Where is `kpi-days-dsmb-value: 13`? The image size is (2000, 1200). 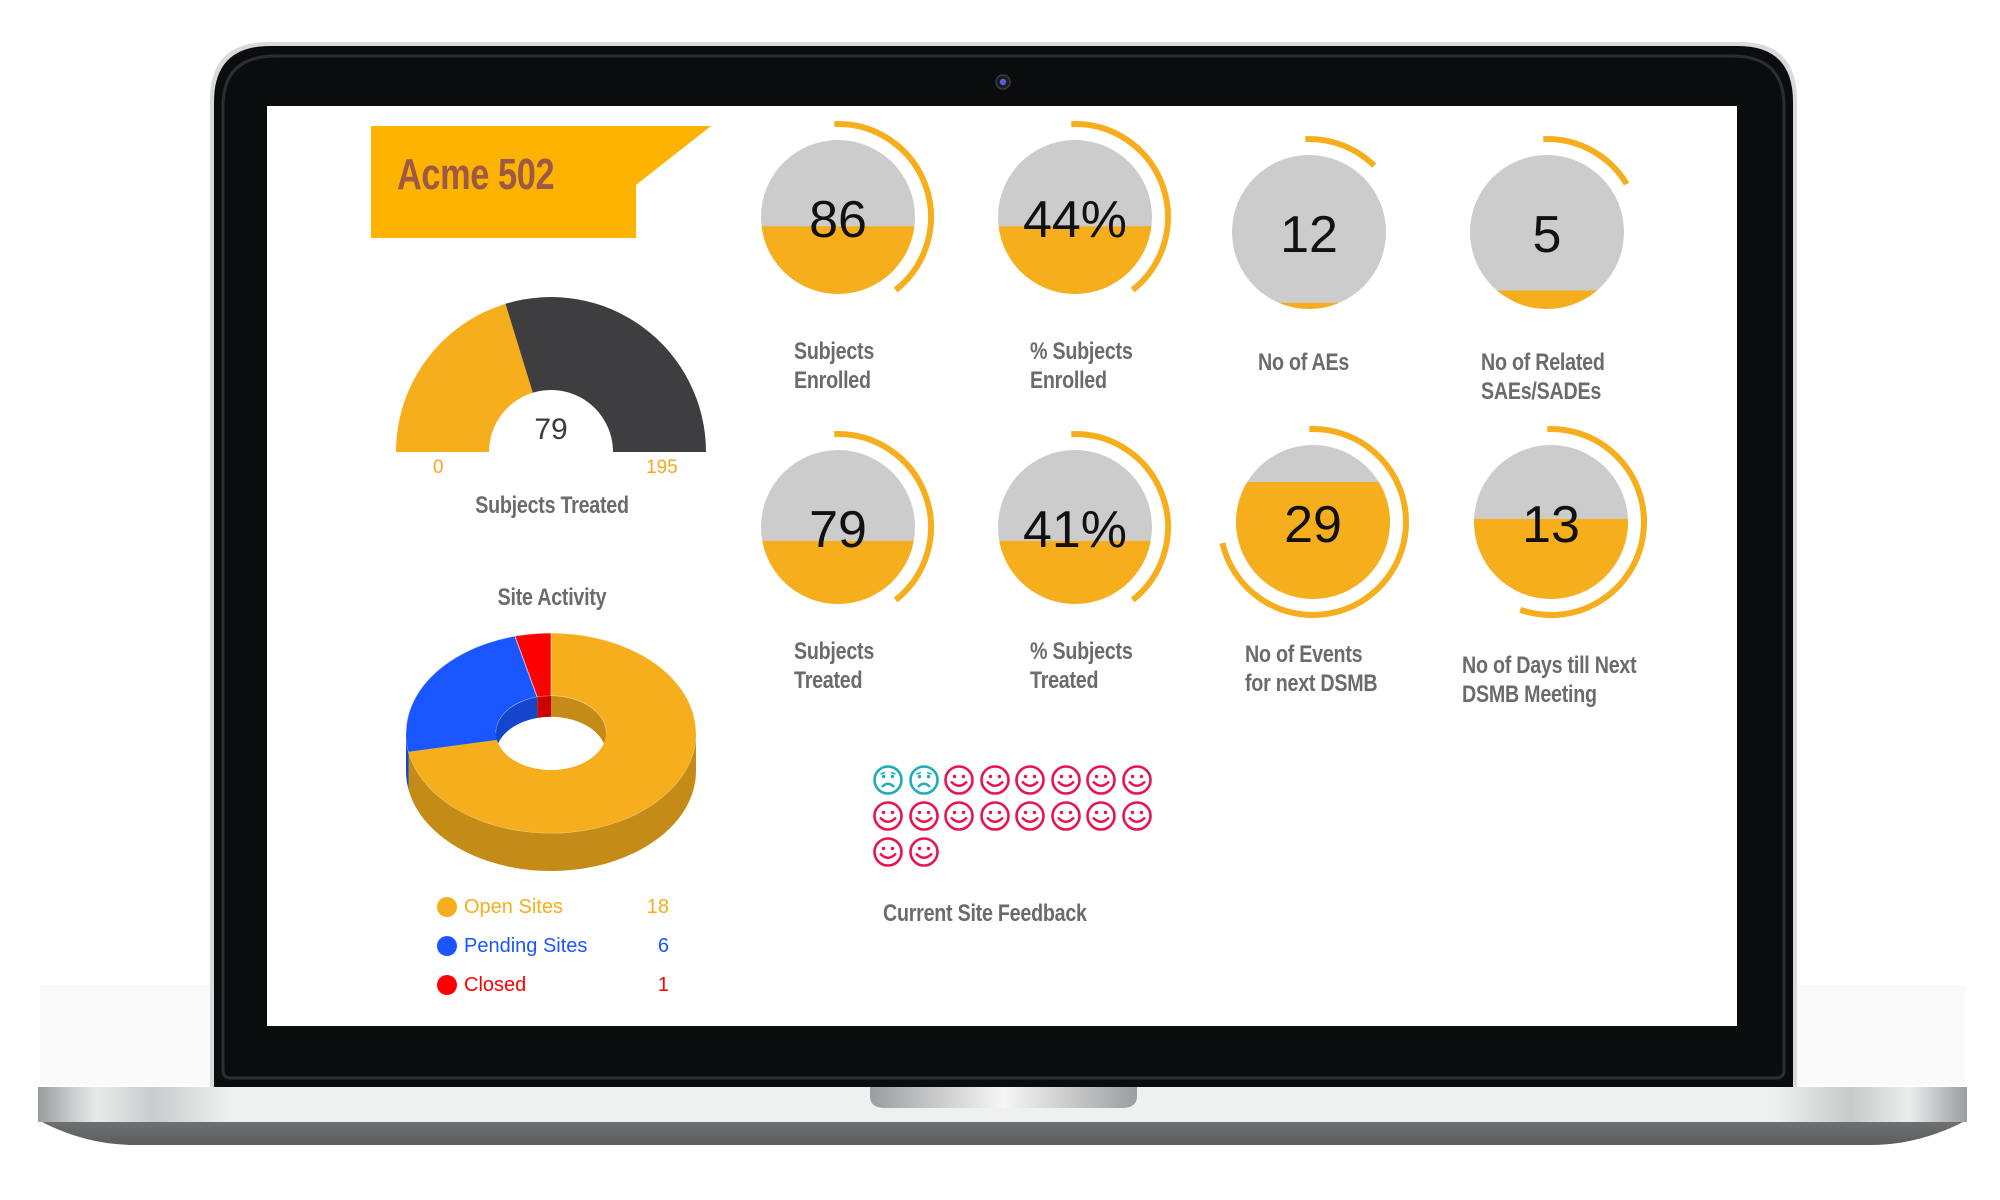
kpi-days-dsmb-value: 13 is located at coordinates (1551, 525).